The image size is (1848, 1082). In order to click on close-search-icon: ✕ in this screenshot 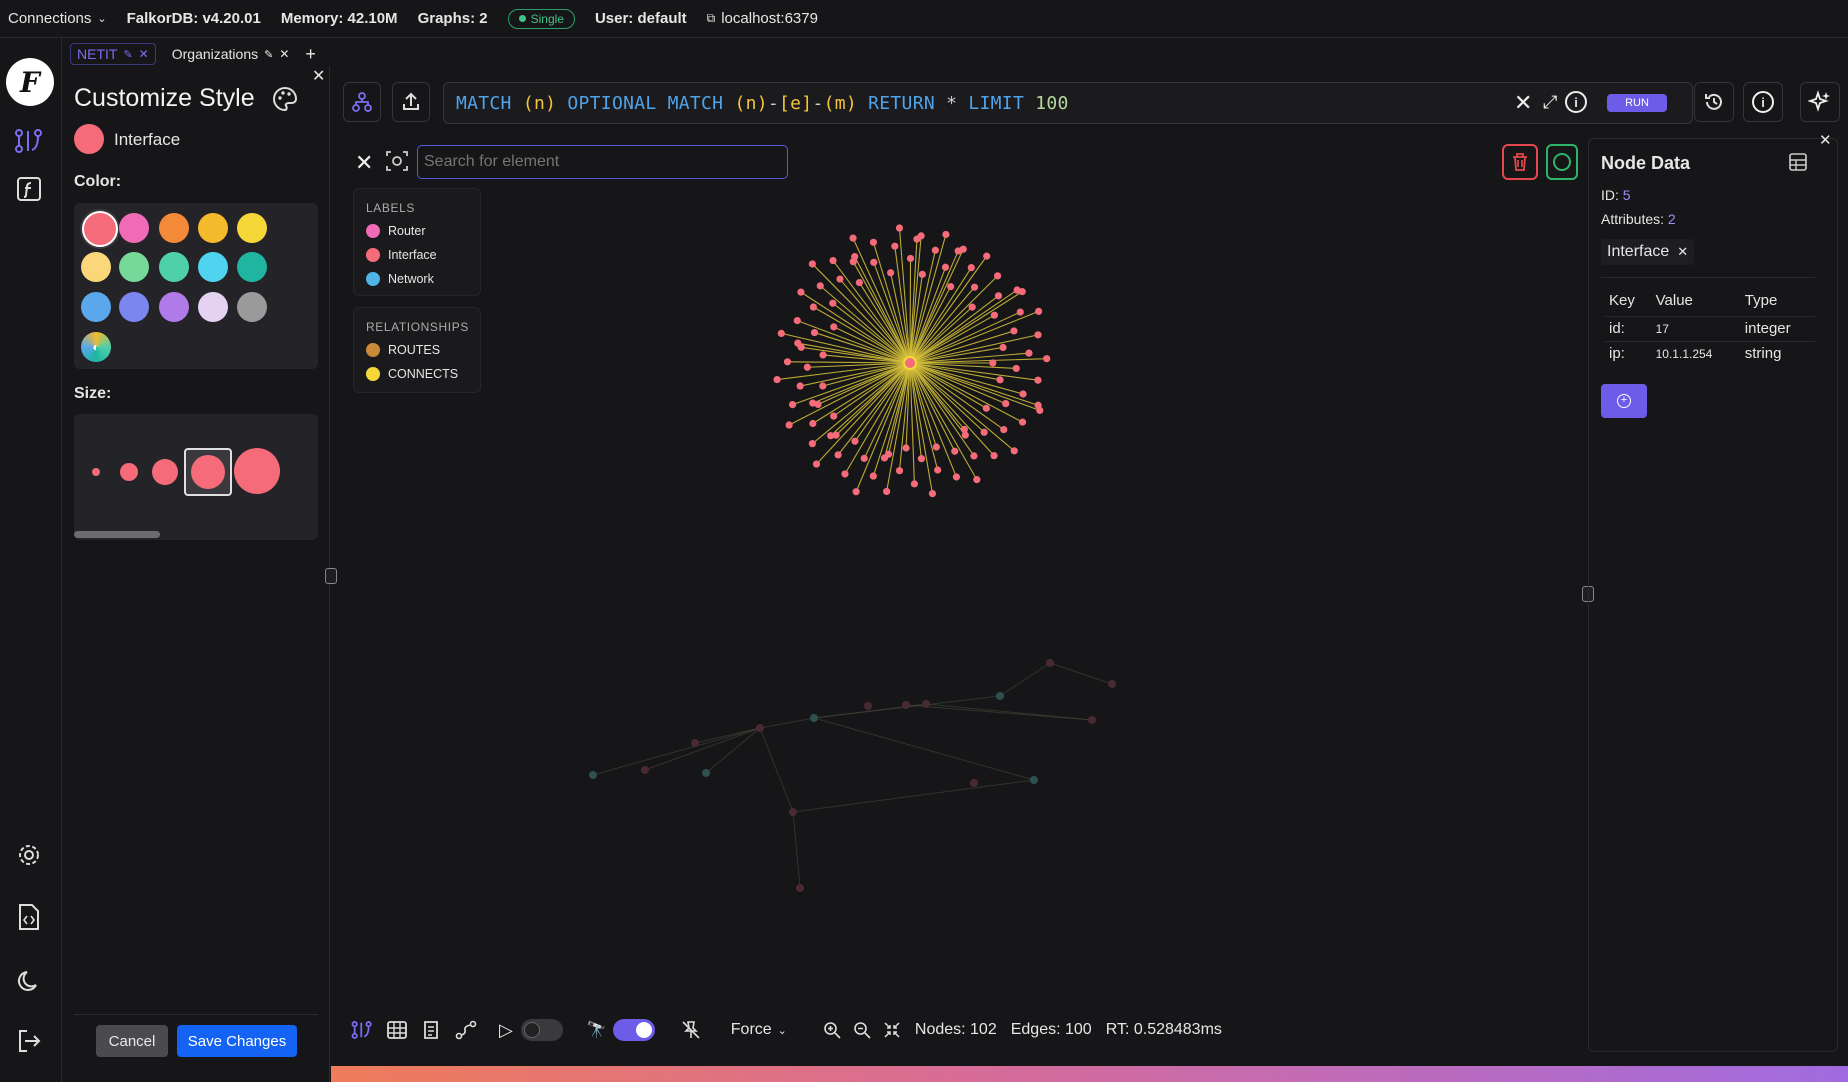, I will do `click(364, 163)`.